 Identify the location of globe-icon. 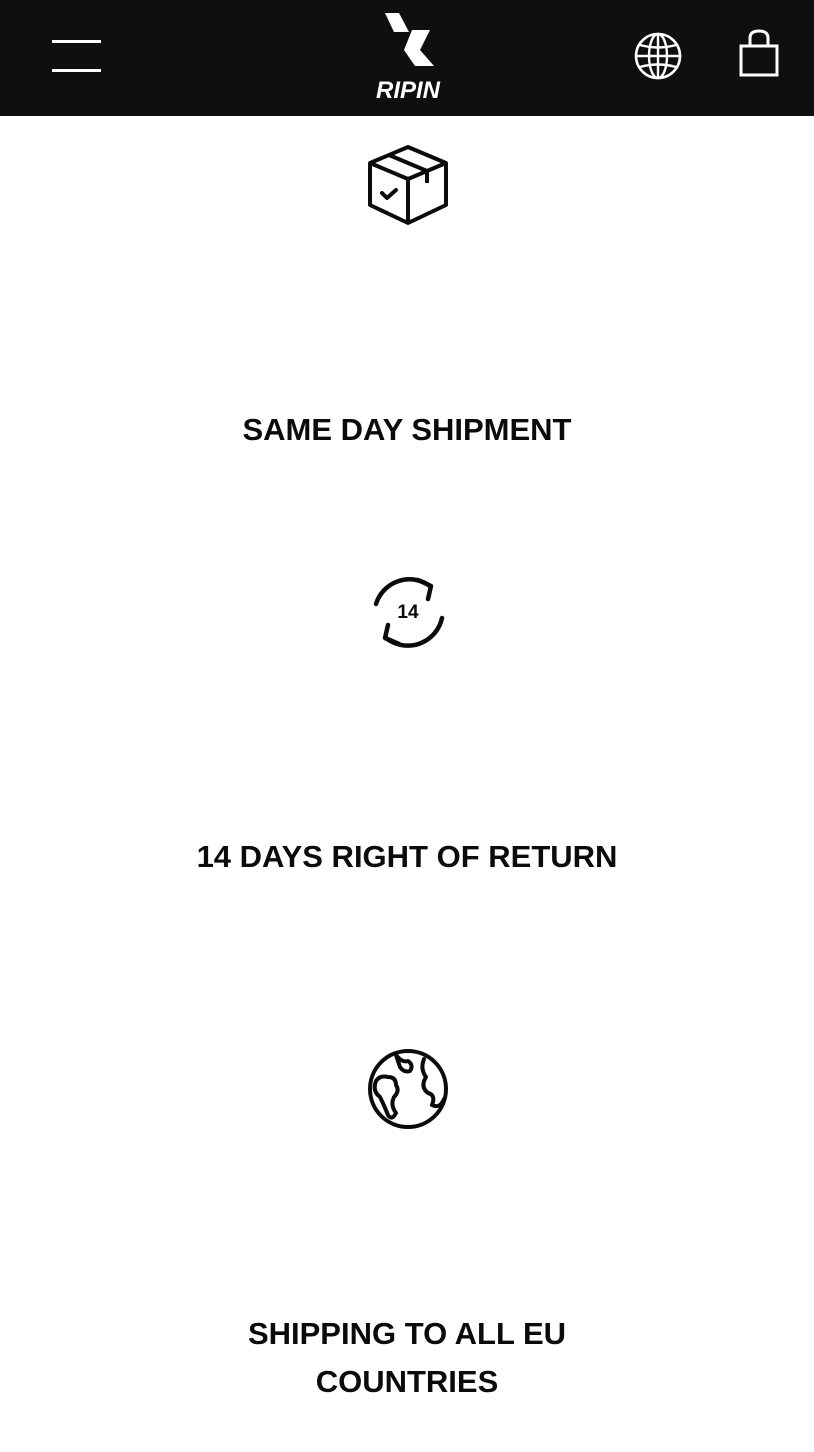
(658, 56).